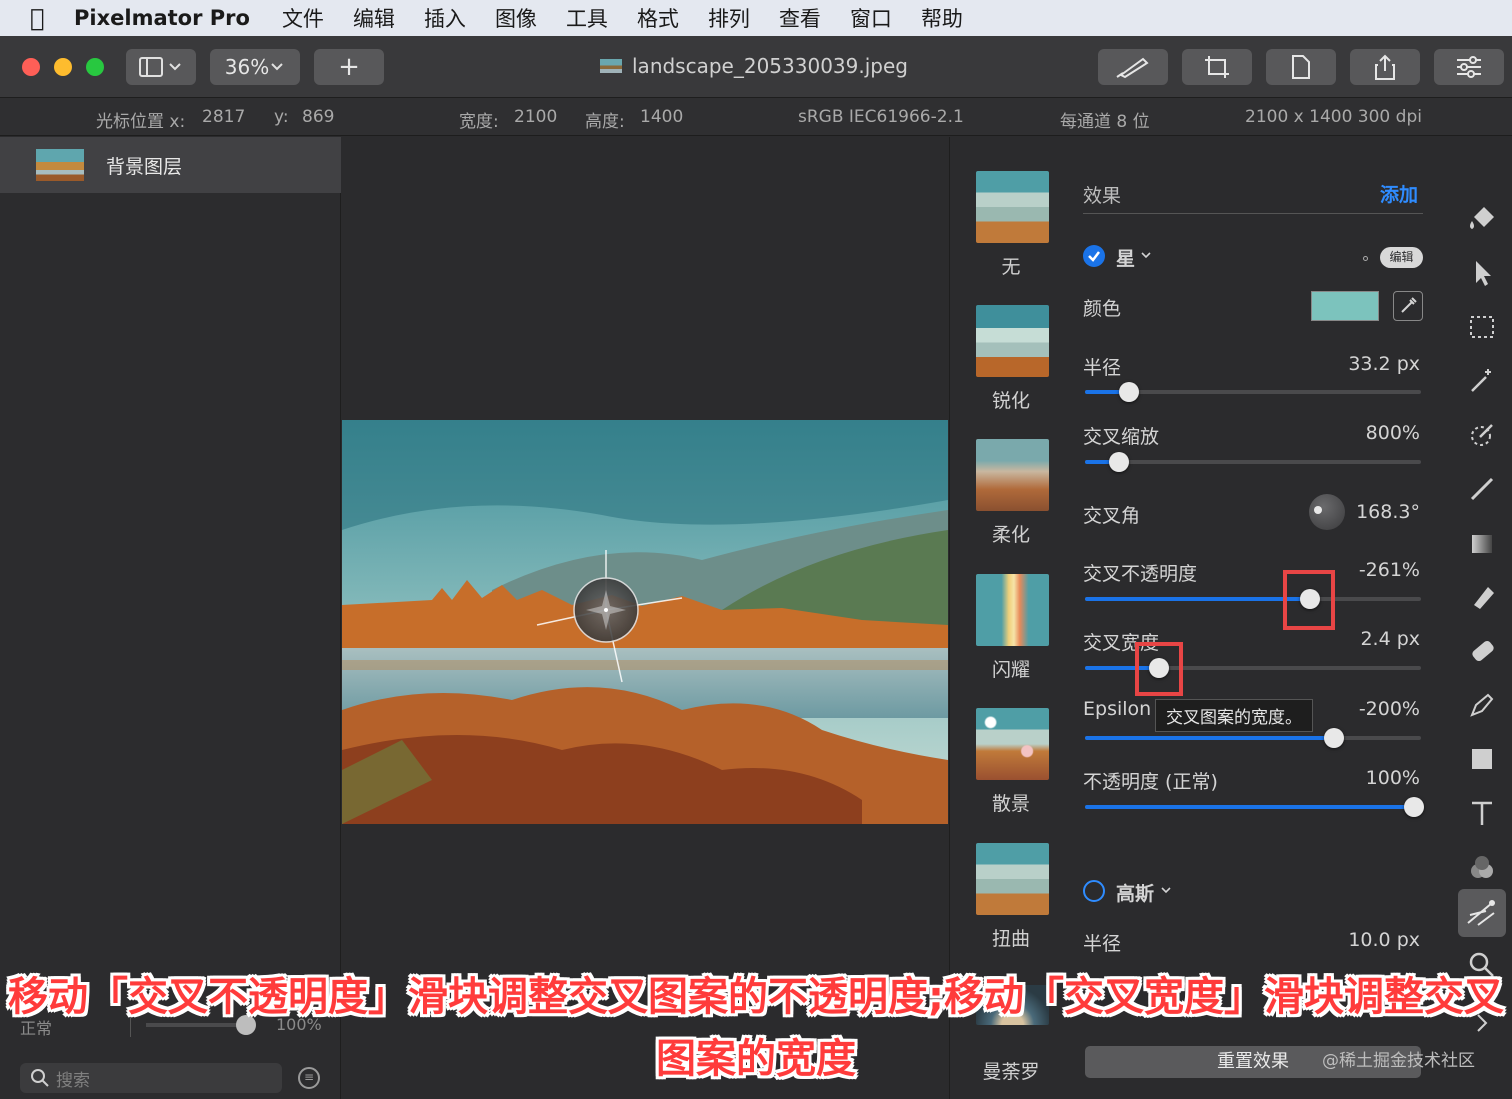  I want to click on menu-edit: 编辑, so click(374, 18).